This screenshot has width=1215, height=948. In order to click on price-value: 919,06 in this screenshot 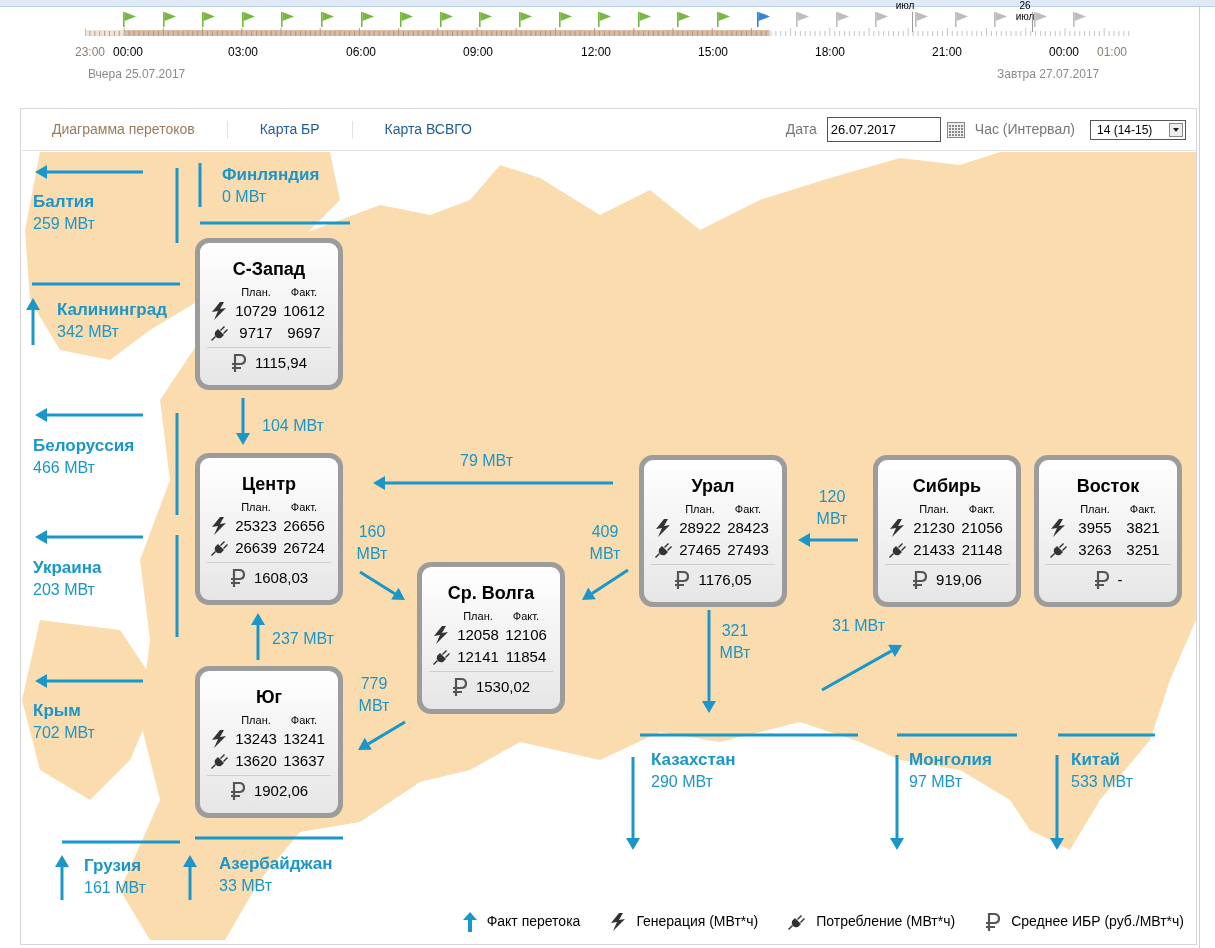, I will do `click(959, 580)`.